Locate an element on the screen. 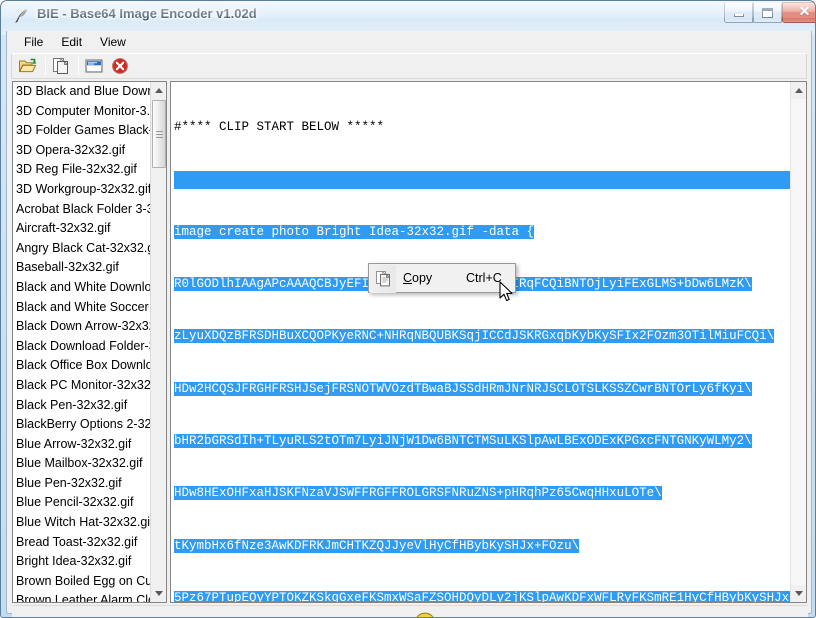  list-item: Black PC Monitor-32x32. is located at coordinates (83, 386).